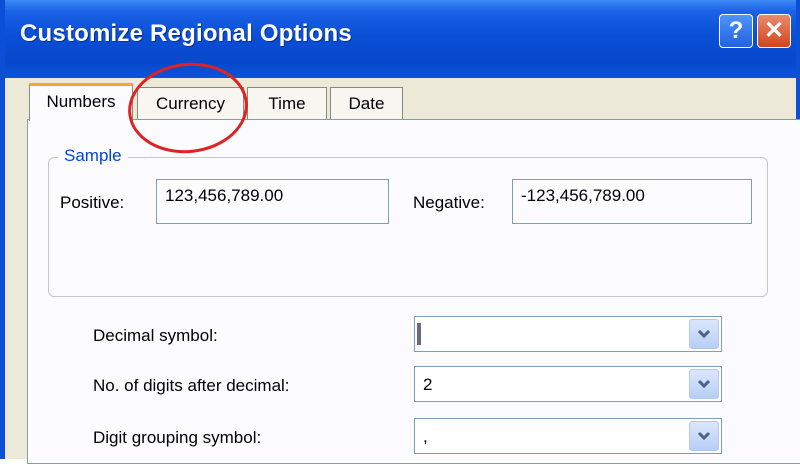 This screenshot has width=800, height=464. I want to click on negative-sample-value: -123,456,789.00, so click(583, 195).